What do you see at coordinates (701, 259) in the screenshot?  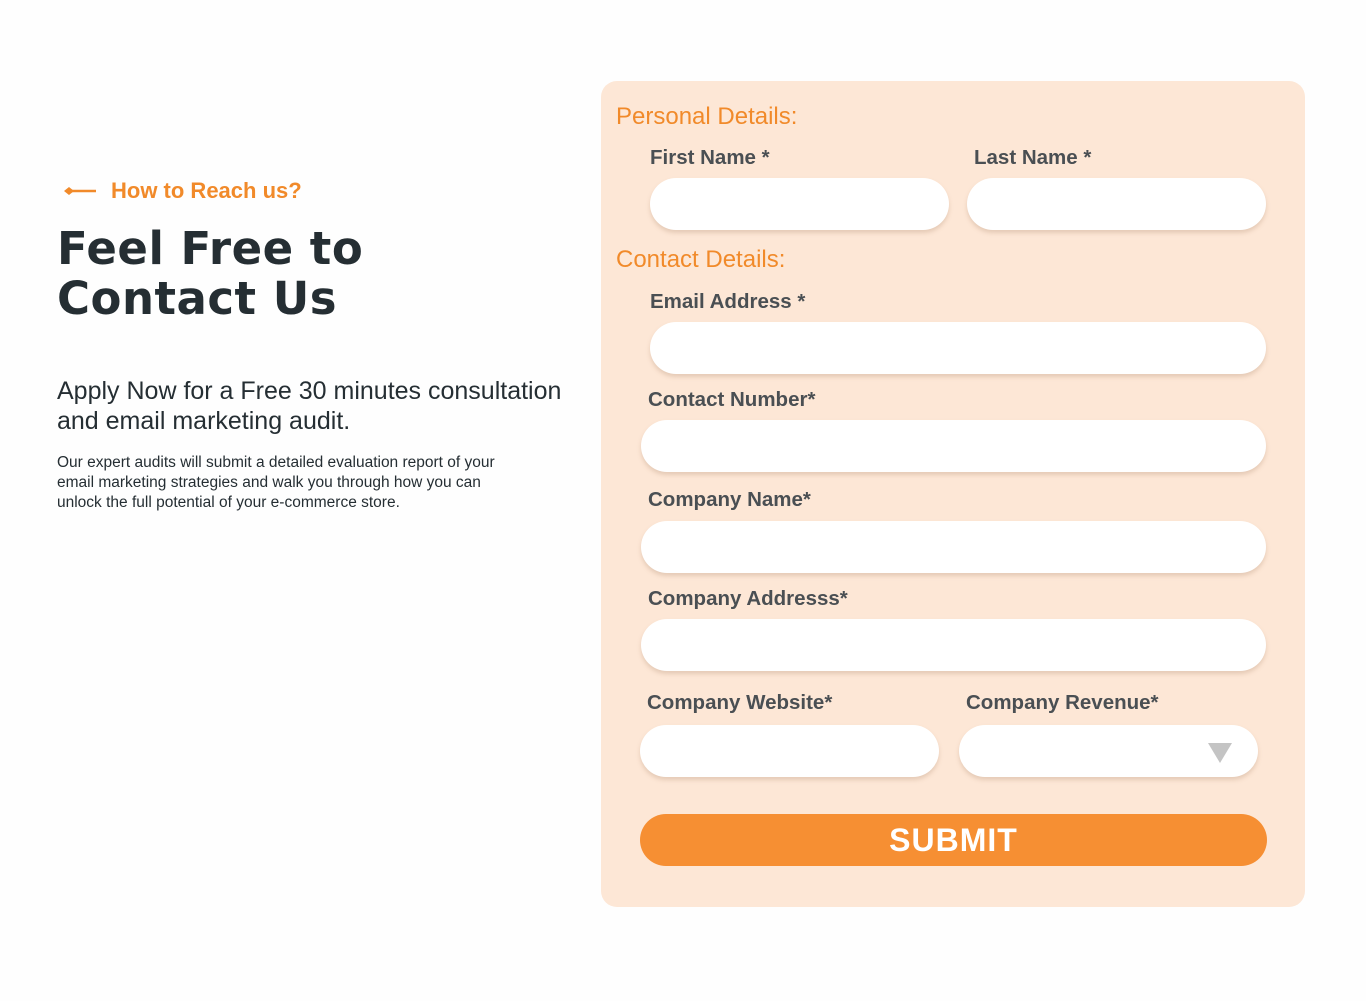 I see `contact-details-title: Contact Details:` at bounding box center [701, 259].